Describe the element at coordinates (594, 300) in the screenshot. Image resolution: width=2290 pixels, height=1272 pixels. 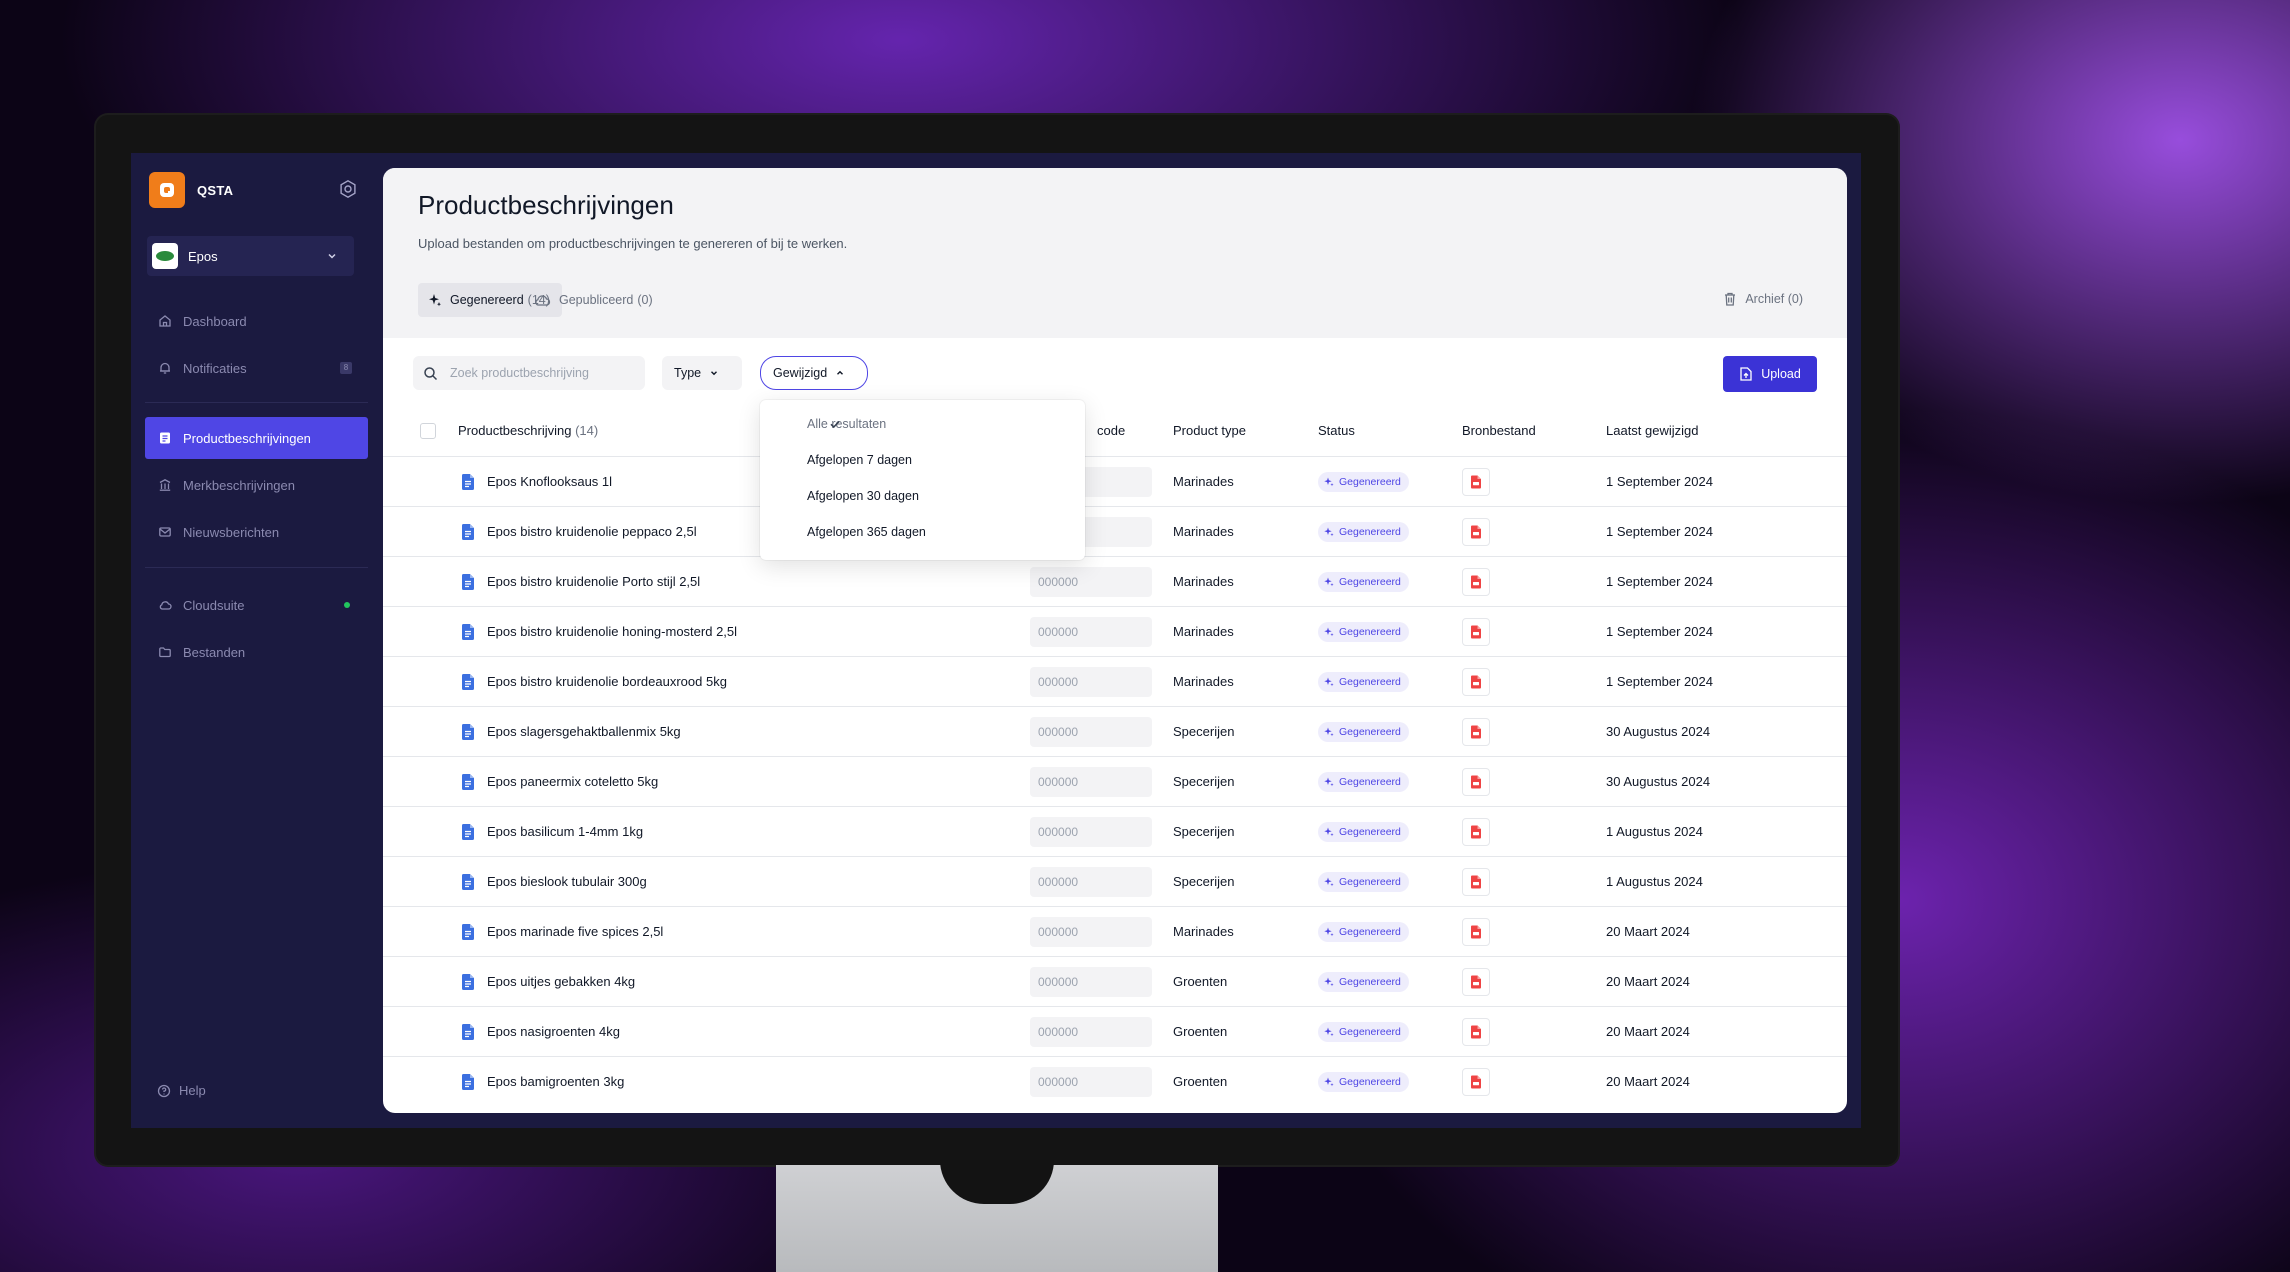
I see `tab-gepubliceerd: Gepubliceerd (0)` at that location.